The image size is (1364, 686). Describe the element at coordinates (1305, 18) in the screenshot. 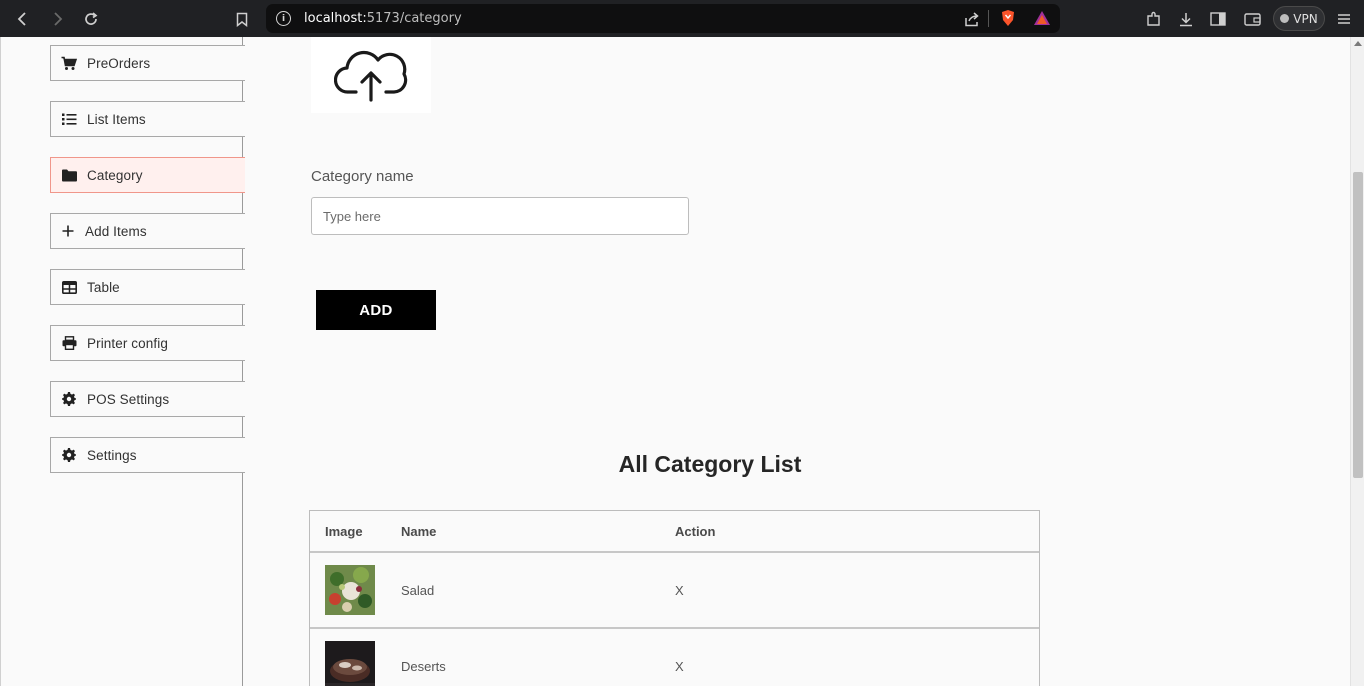

I see `vpn-label: VPN` at that location.